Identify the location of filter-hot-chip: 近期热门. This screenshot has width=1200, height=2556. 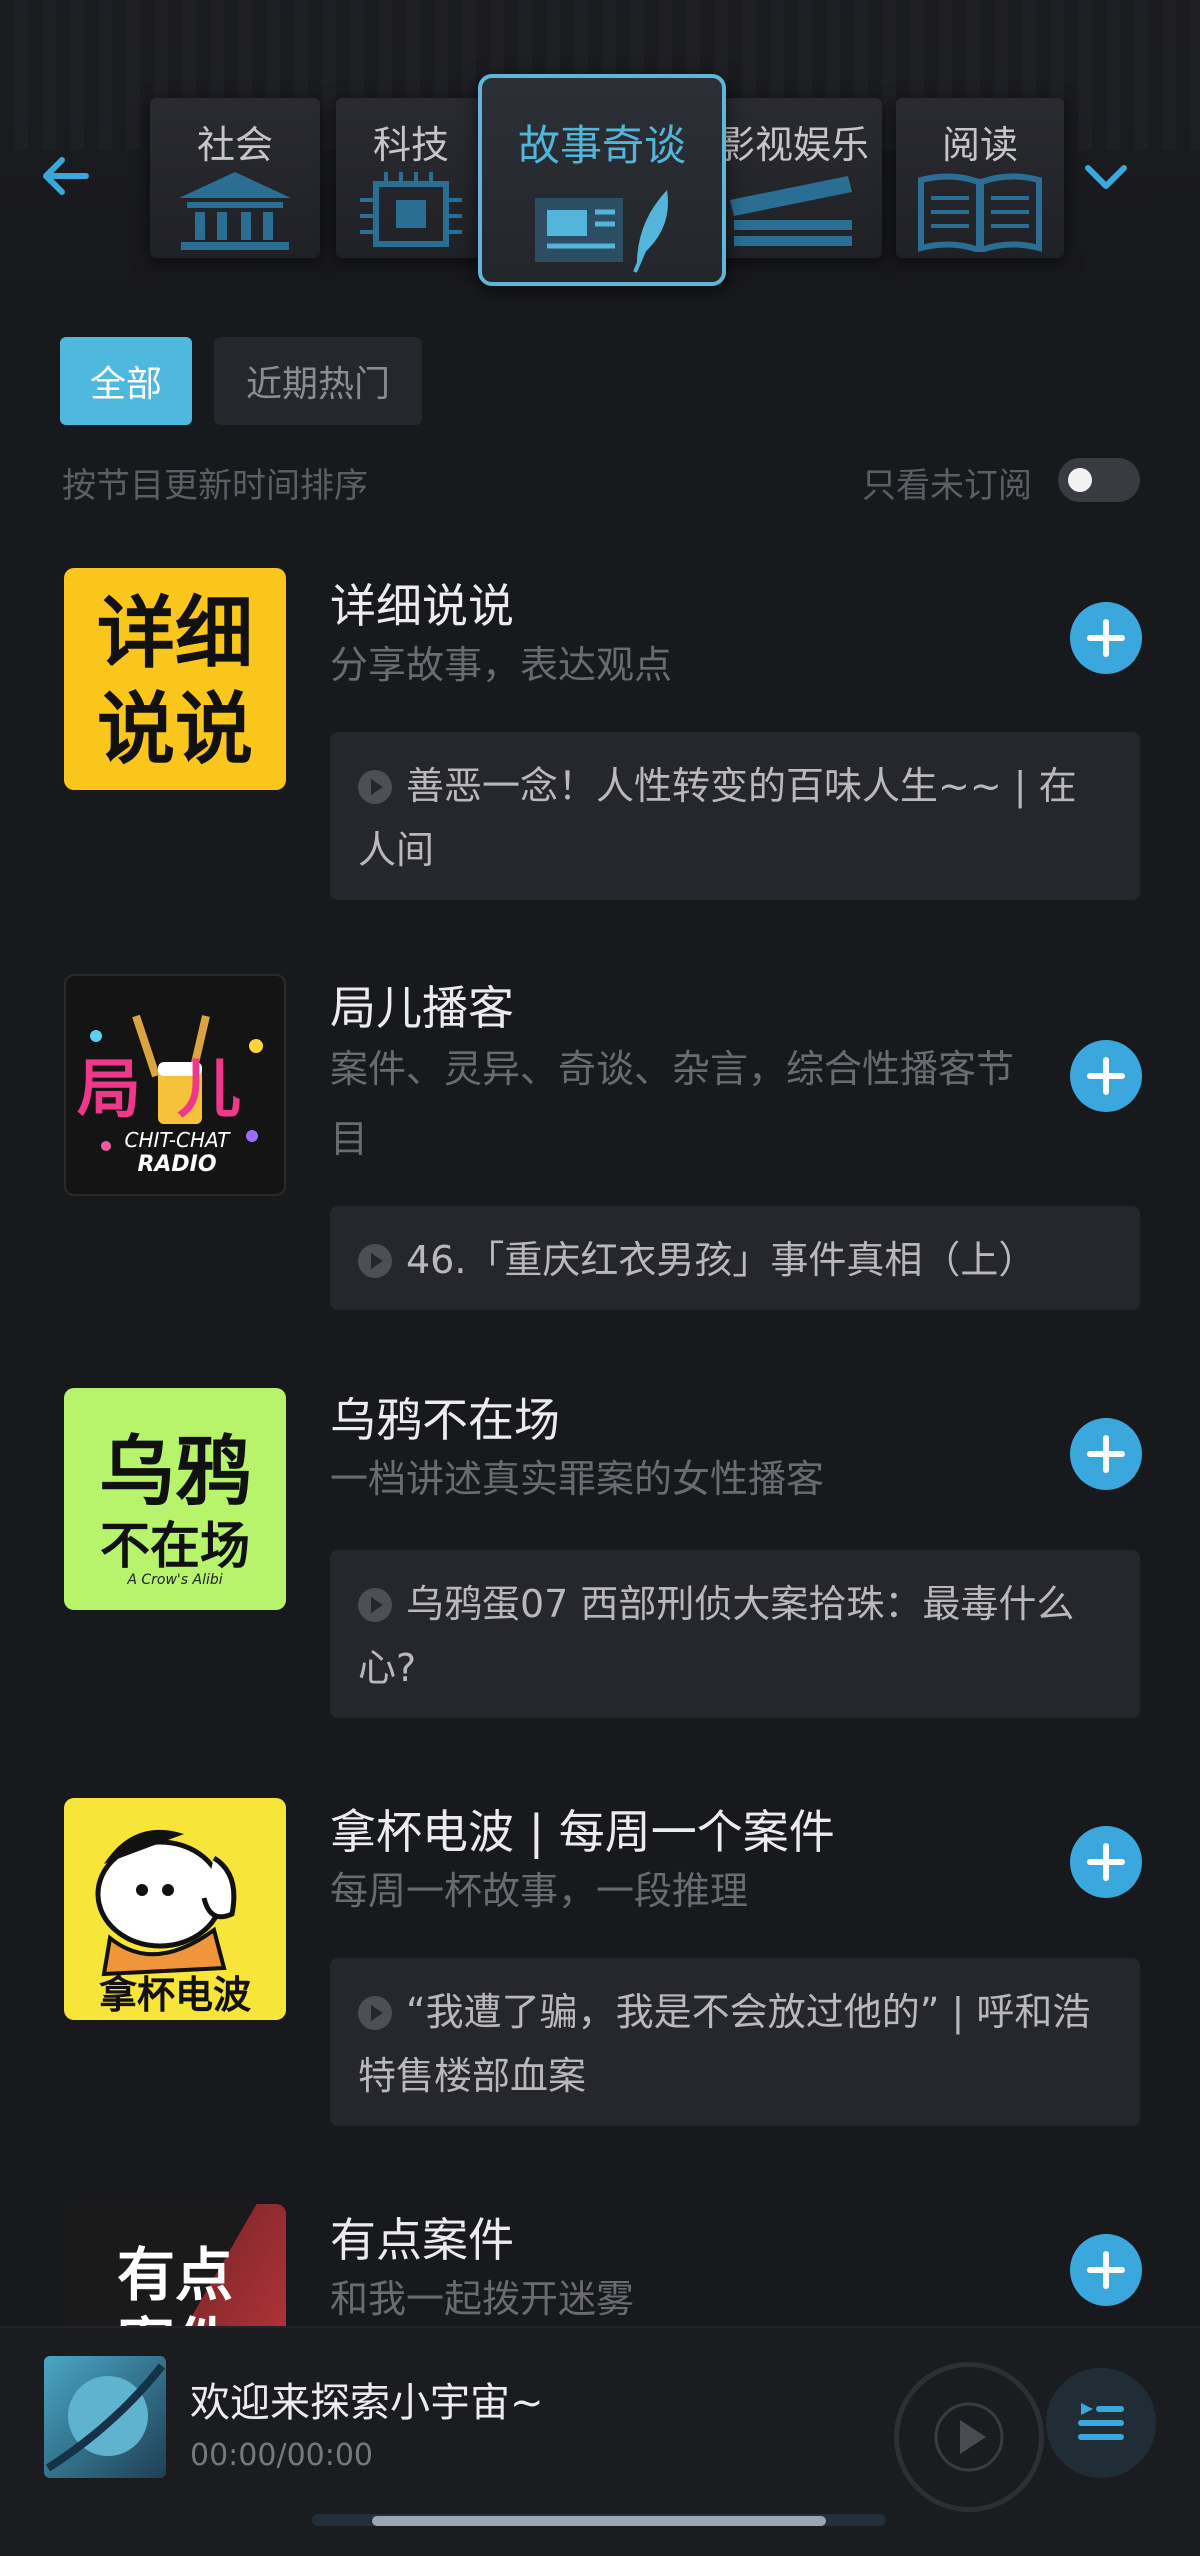
(318, 381).